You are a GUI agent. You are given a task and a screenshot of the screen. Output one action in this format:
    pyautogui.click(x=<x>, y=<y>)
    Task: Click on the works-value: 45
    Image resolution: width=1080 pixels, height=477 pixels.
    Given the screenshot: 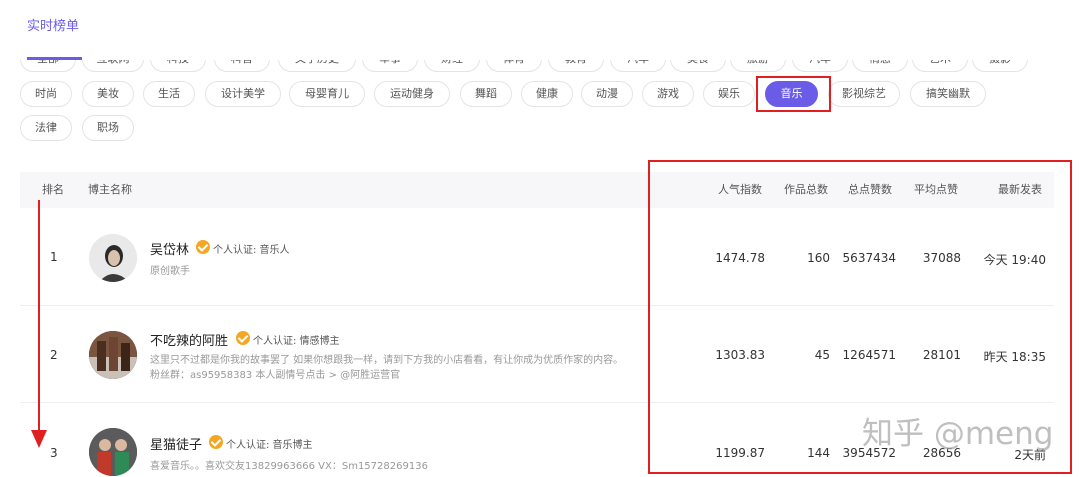 What is the action you would take?
    pyautogui.click(x=822, y=355)
    